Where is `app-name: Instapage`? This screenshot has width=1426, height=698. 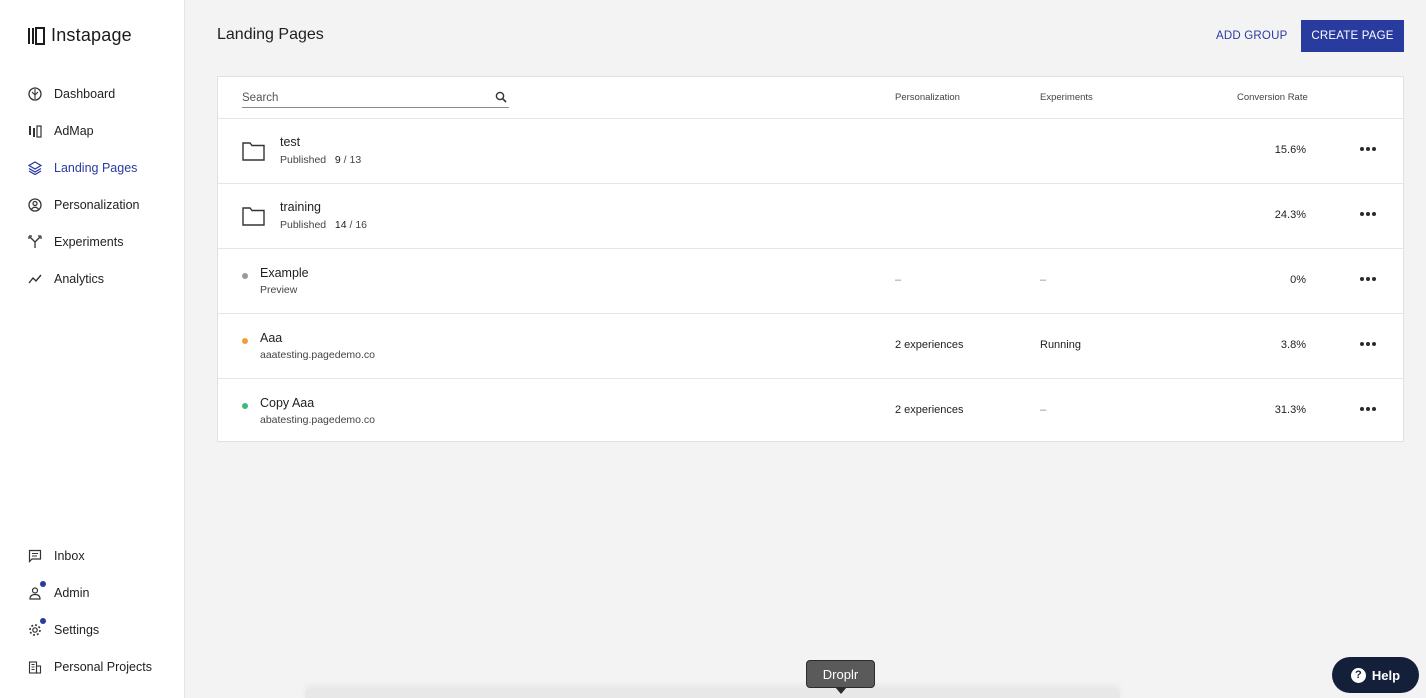 app-name: Instapage is located at coordinates (91, 35).